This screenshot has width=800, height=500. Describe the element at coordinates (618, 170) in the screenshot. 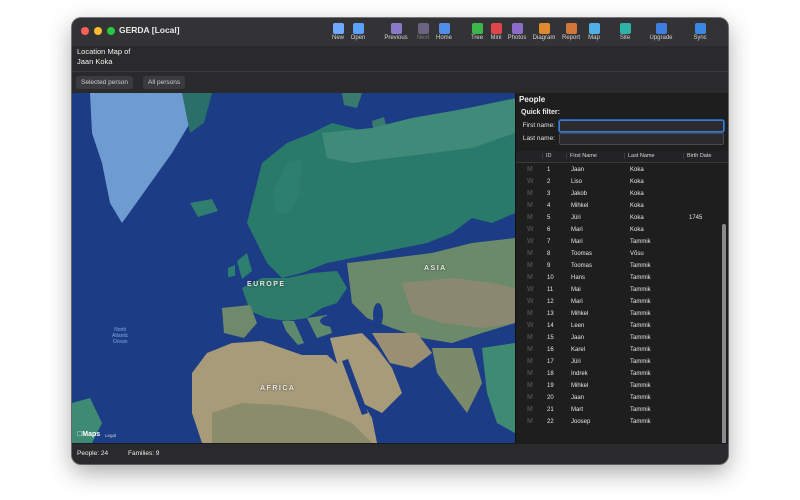

I see `table-row: M 1 Jaan Koka` at that location.